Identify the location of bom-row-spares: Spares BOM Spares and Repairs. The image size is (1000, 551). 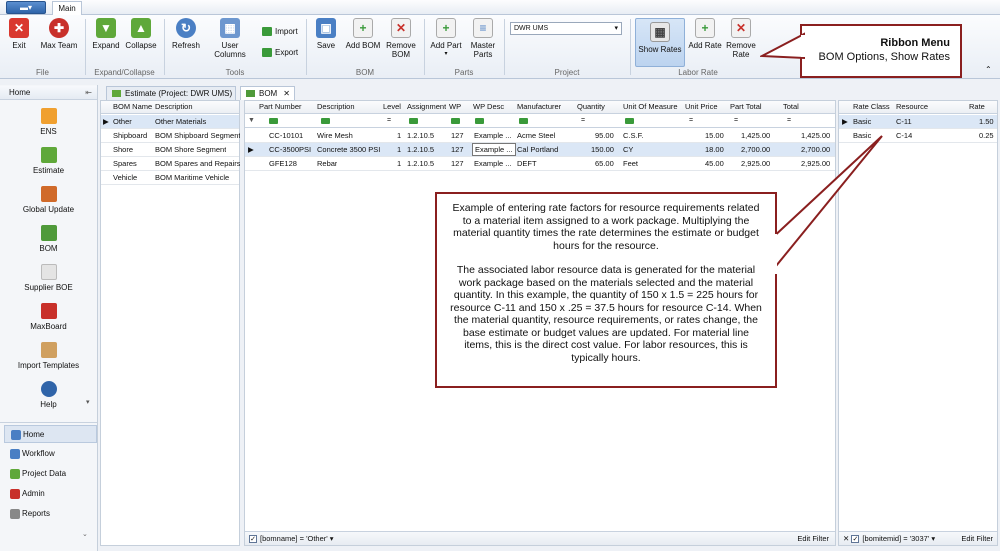
(170, 164).